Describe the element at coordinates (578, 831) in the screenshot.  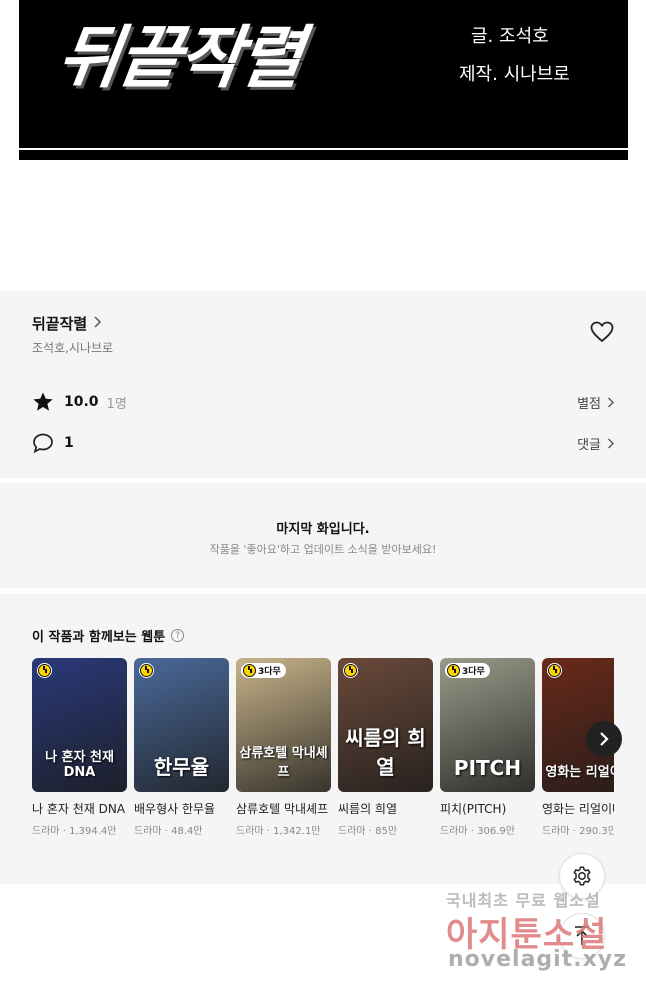
I see `recommendation-meta: 드라마 · 290.3만` at that location.